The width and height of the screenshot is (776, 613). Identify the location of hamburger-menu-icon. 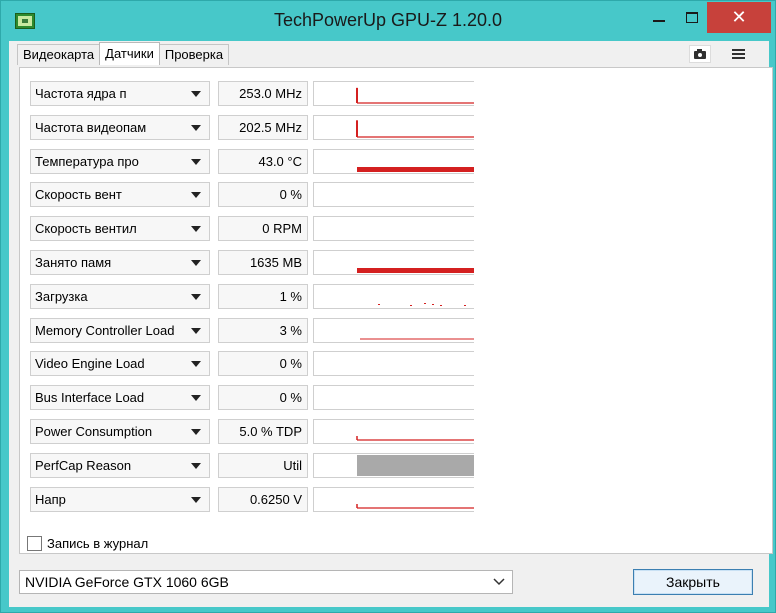
(738, 54).